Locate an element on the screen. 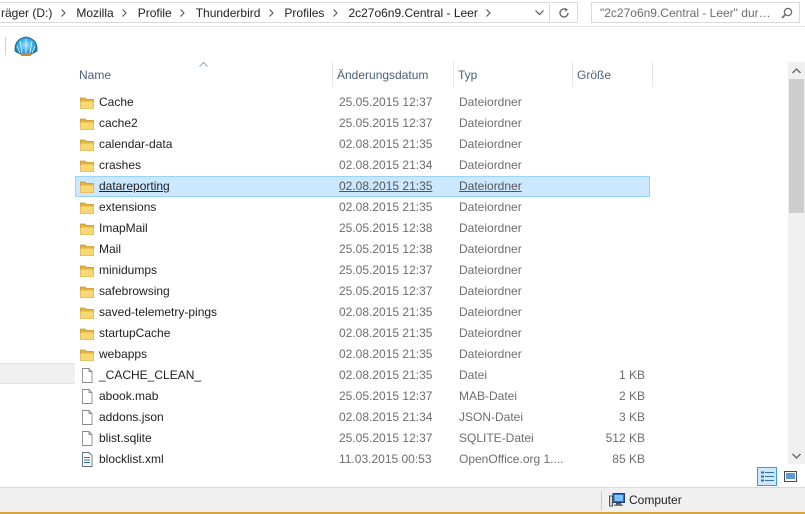  vertical-scrollbar is located at coordinates (796, 263).